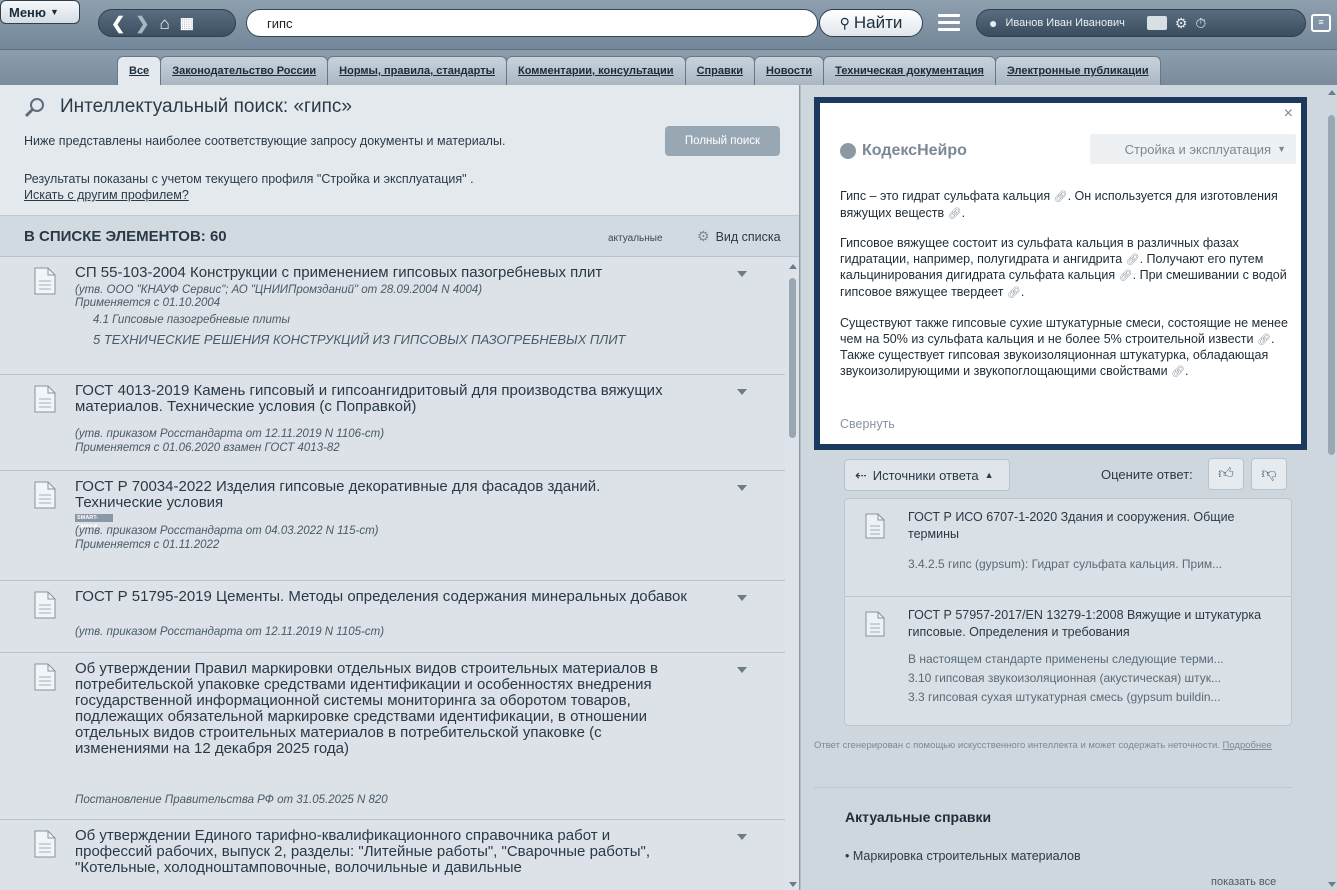 The image size is (1337, 890). I want to click on full-search-button: Полный поиск, so click(722, 141).